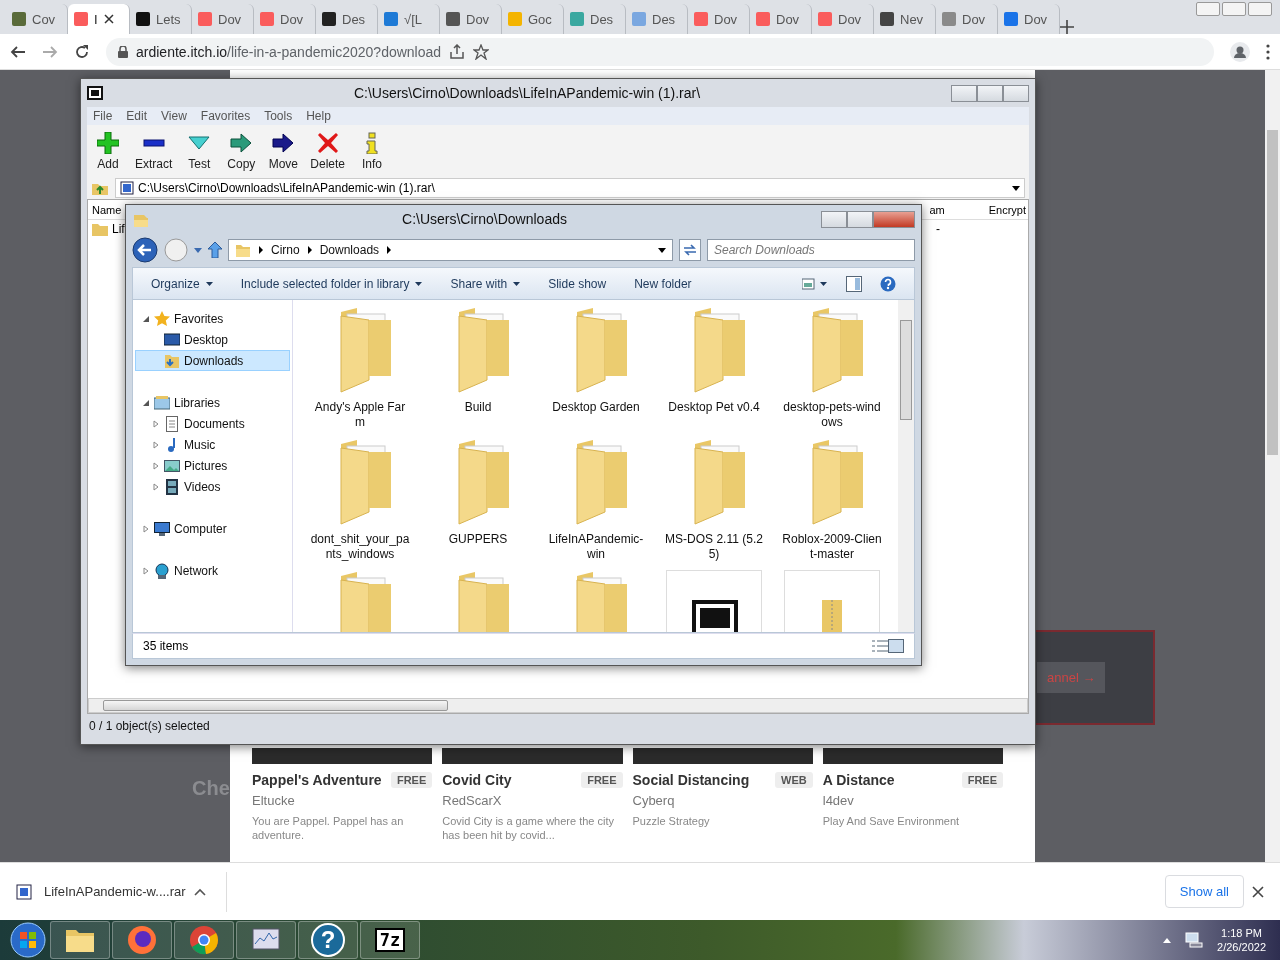  I want to click on clock: 1:18 PM 2/26/2022, so click(1241, 940).